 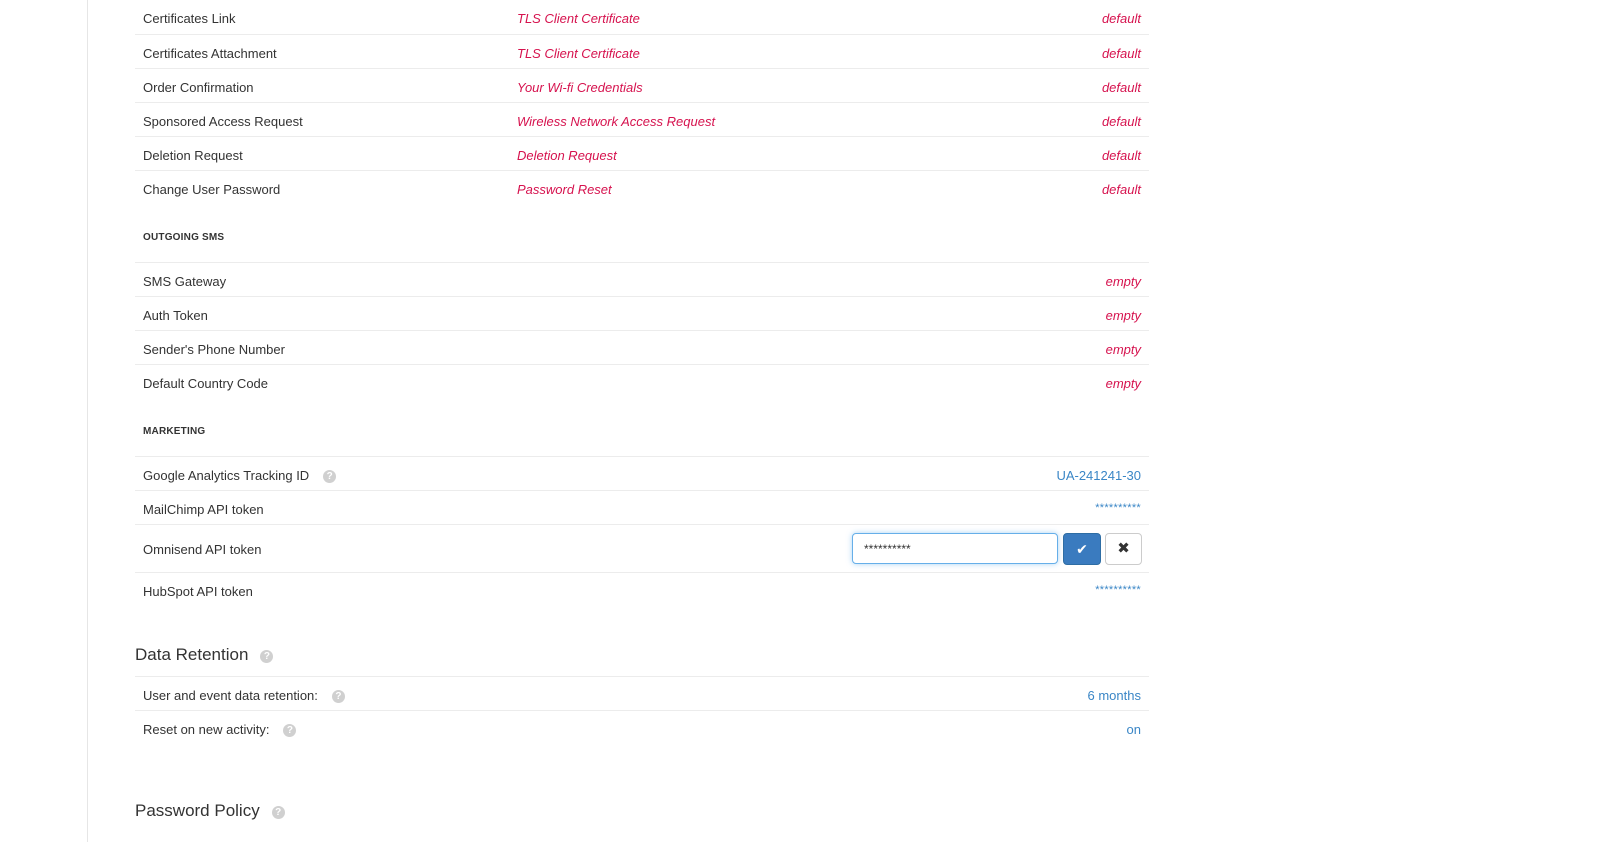 I want to click on table-row: SMS Gateway empty, so click(x=642, y=279).